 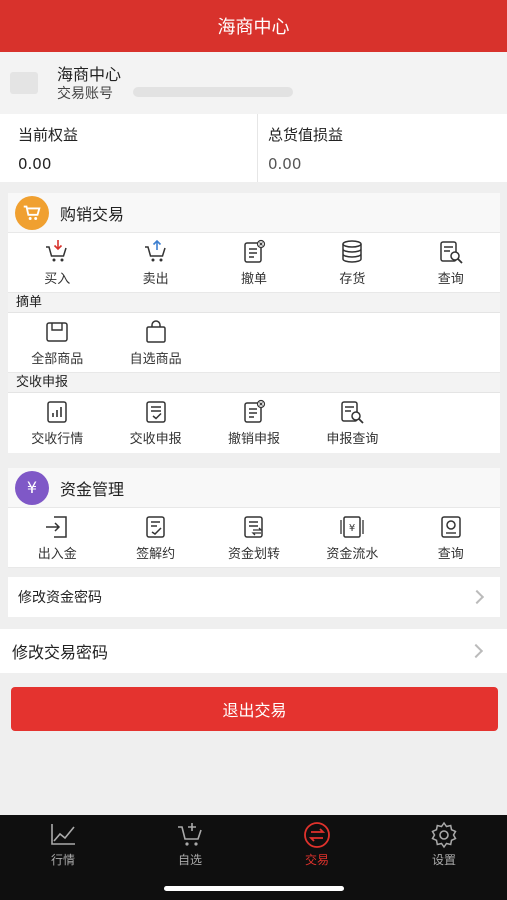 I want to click on selected-goods-label: 自选商品, so click(x=155, y=359).